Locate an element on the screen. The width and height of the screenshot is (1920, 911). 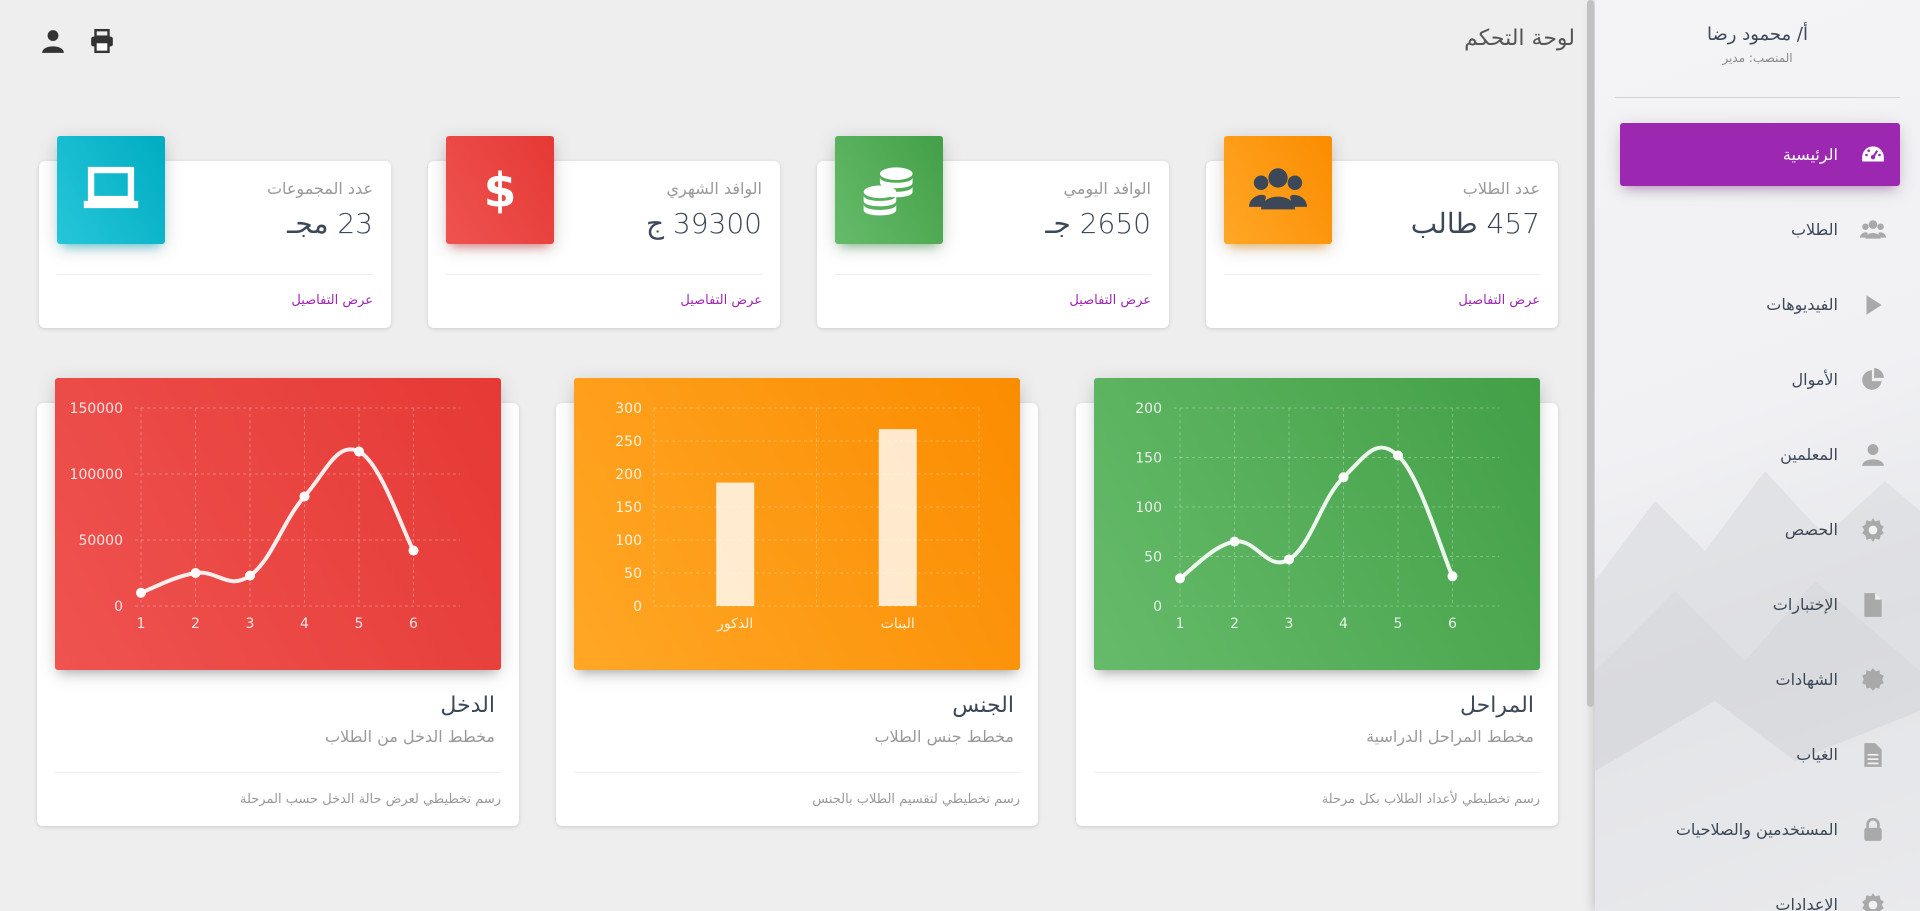
sidebar-item-9: المستخدمين والصلاحيات is located at coordinates (1760, 829).